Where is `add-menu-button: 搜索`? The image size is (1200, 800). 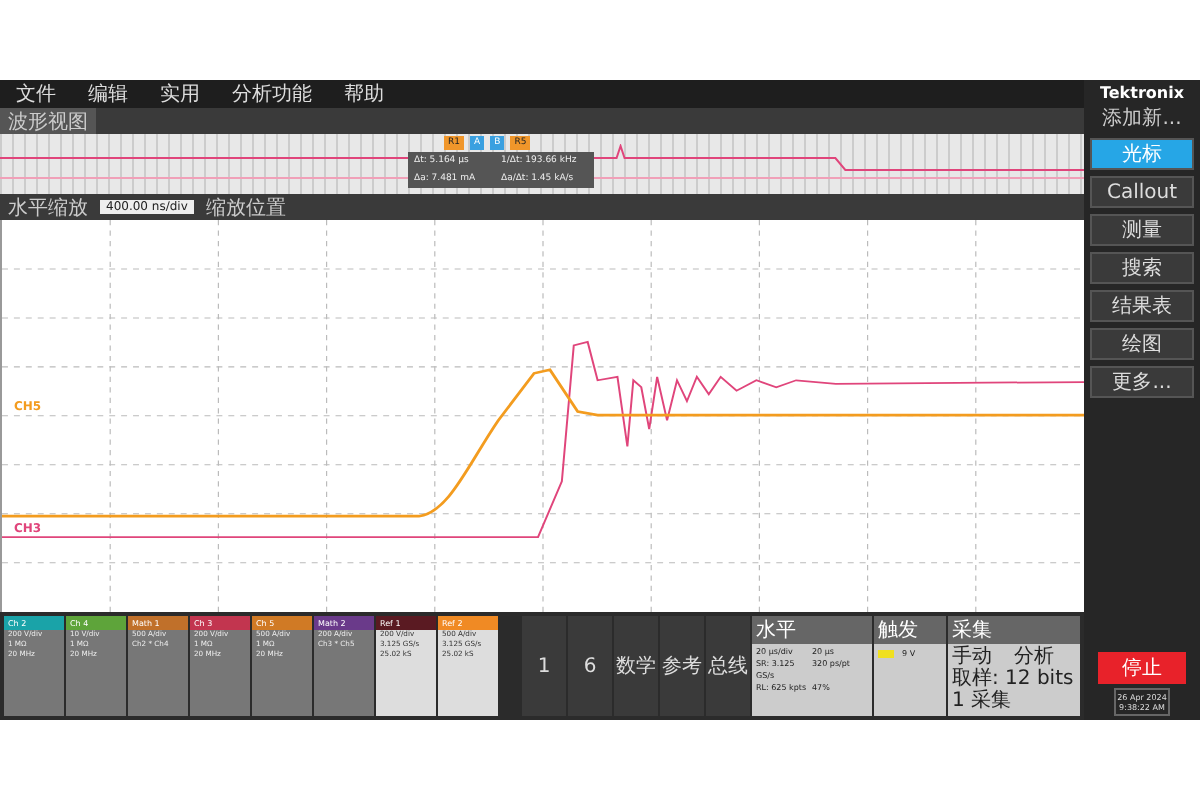
add-menu-button: 搜索 is located at coordinates (1142, 268).